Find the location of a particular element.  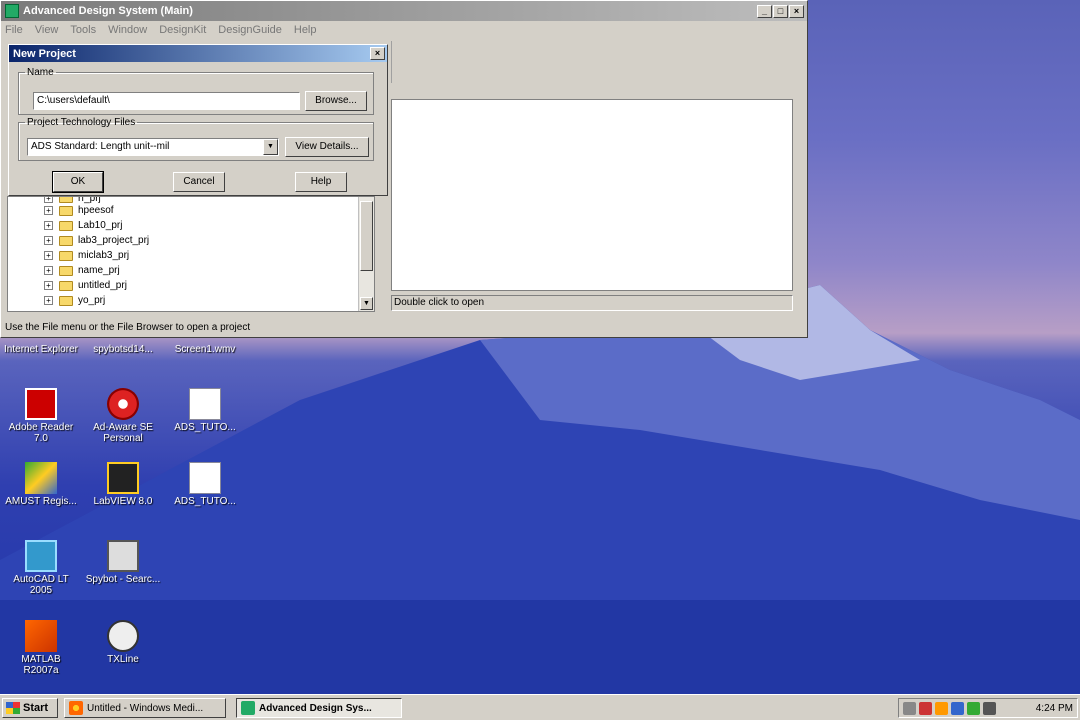

minimize-button: _ is located at coordinates (764, 11).